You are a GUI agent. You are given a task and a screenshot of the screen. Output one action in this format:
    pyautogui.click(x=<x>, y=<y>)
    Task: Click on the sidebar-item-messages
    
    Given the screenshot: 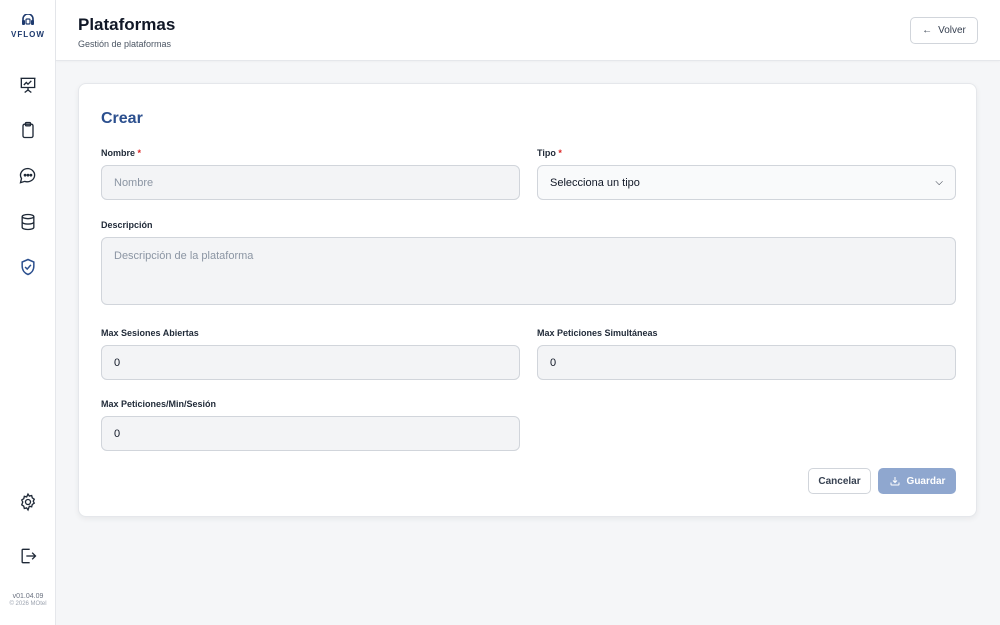 What is the action you would take?
    pyautogui.click(x=28, y=176)
    